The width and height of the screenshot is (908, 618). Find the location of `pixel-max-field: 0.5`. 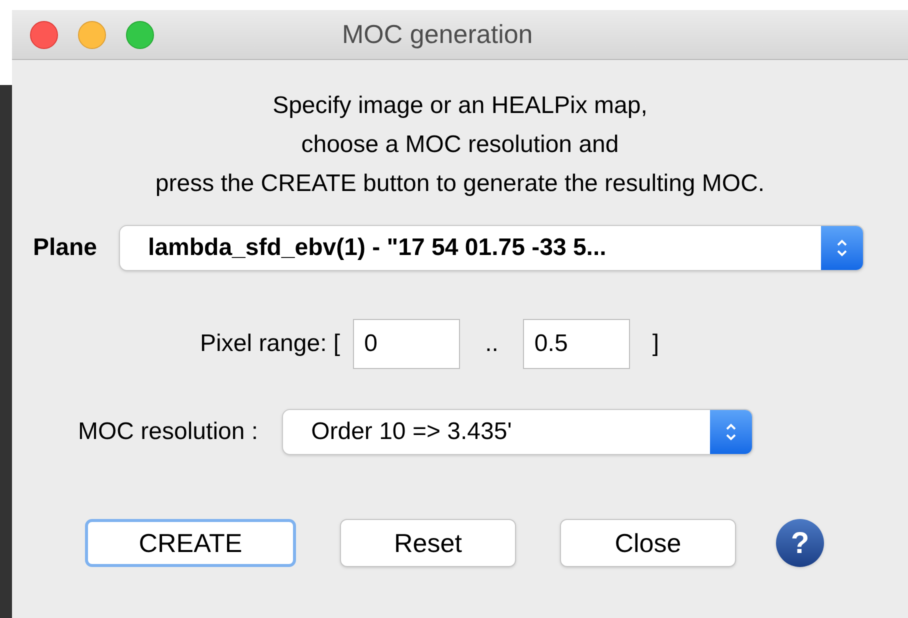

pixel-max-field: 0.5 is located at coordinates (576, 344).